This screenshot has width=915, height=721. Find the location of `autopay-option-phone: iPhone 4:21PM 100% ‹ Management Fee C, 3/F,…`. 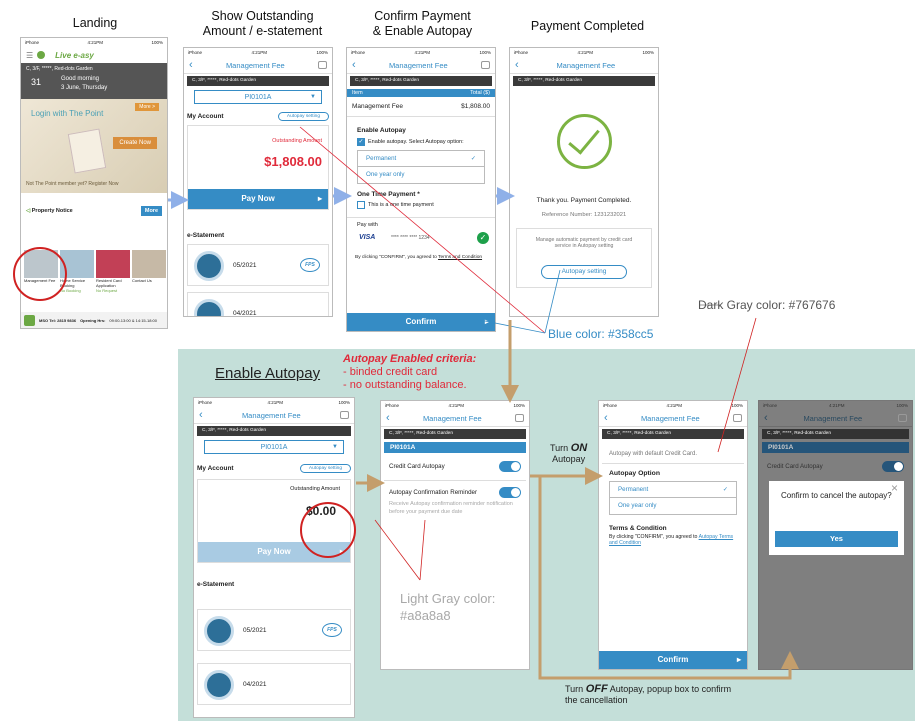

autopay-option-phone: iPhone 4:21PM 100% ‹ Management Fee C, 3/F,… is located at coordinates (673, 535).